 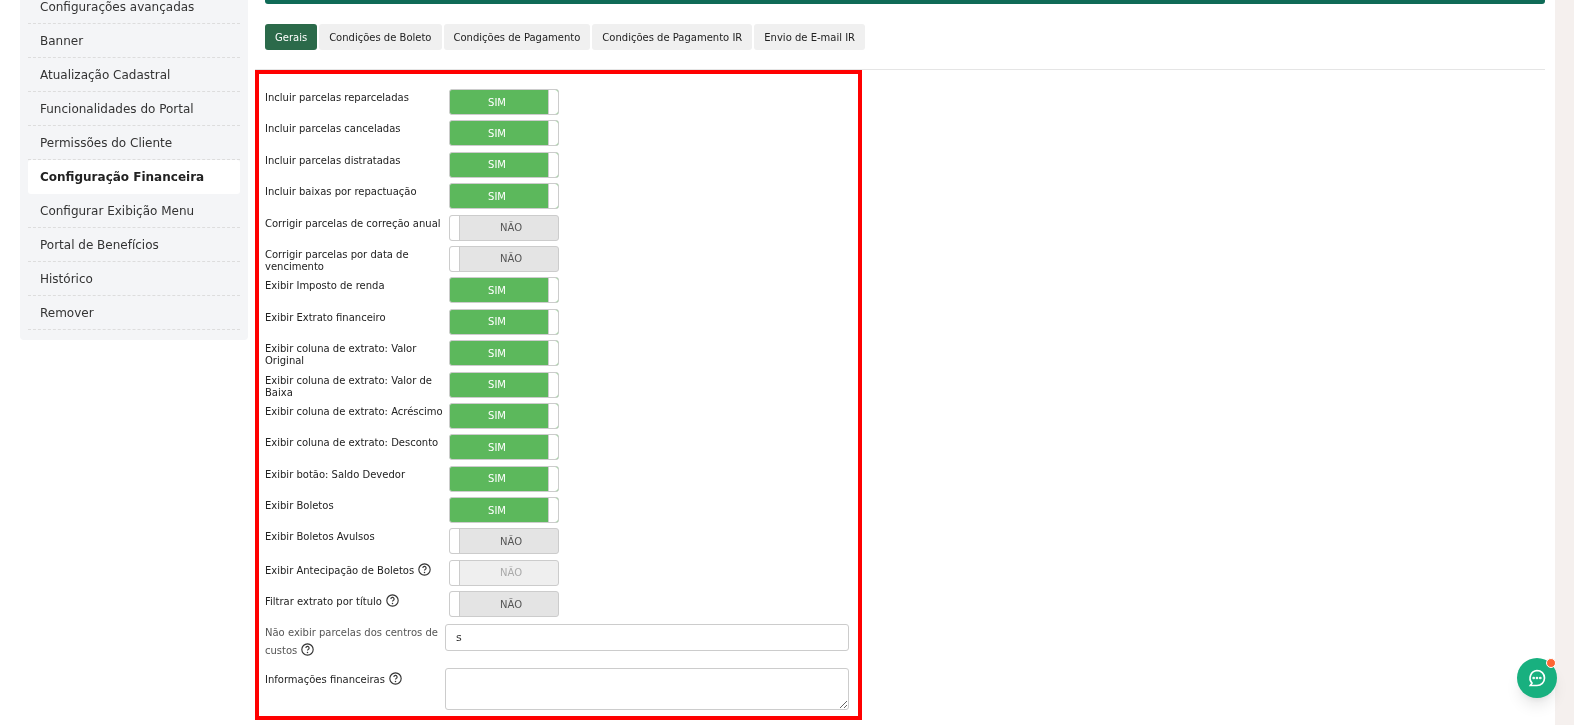 I want to click on setting-label: Não exibir parcelas dos centros de custos, so click(x=352, y=641).